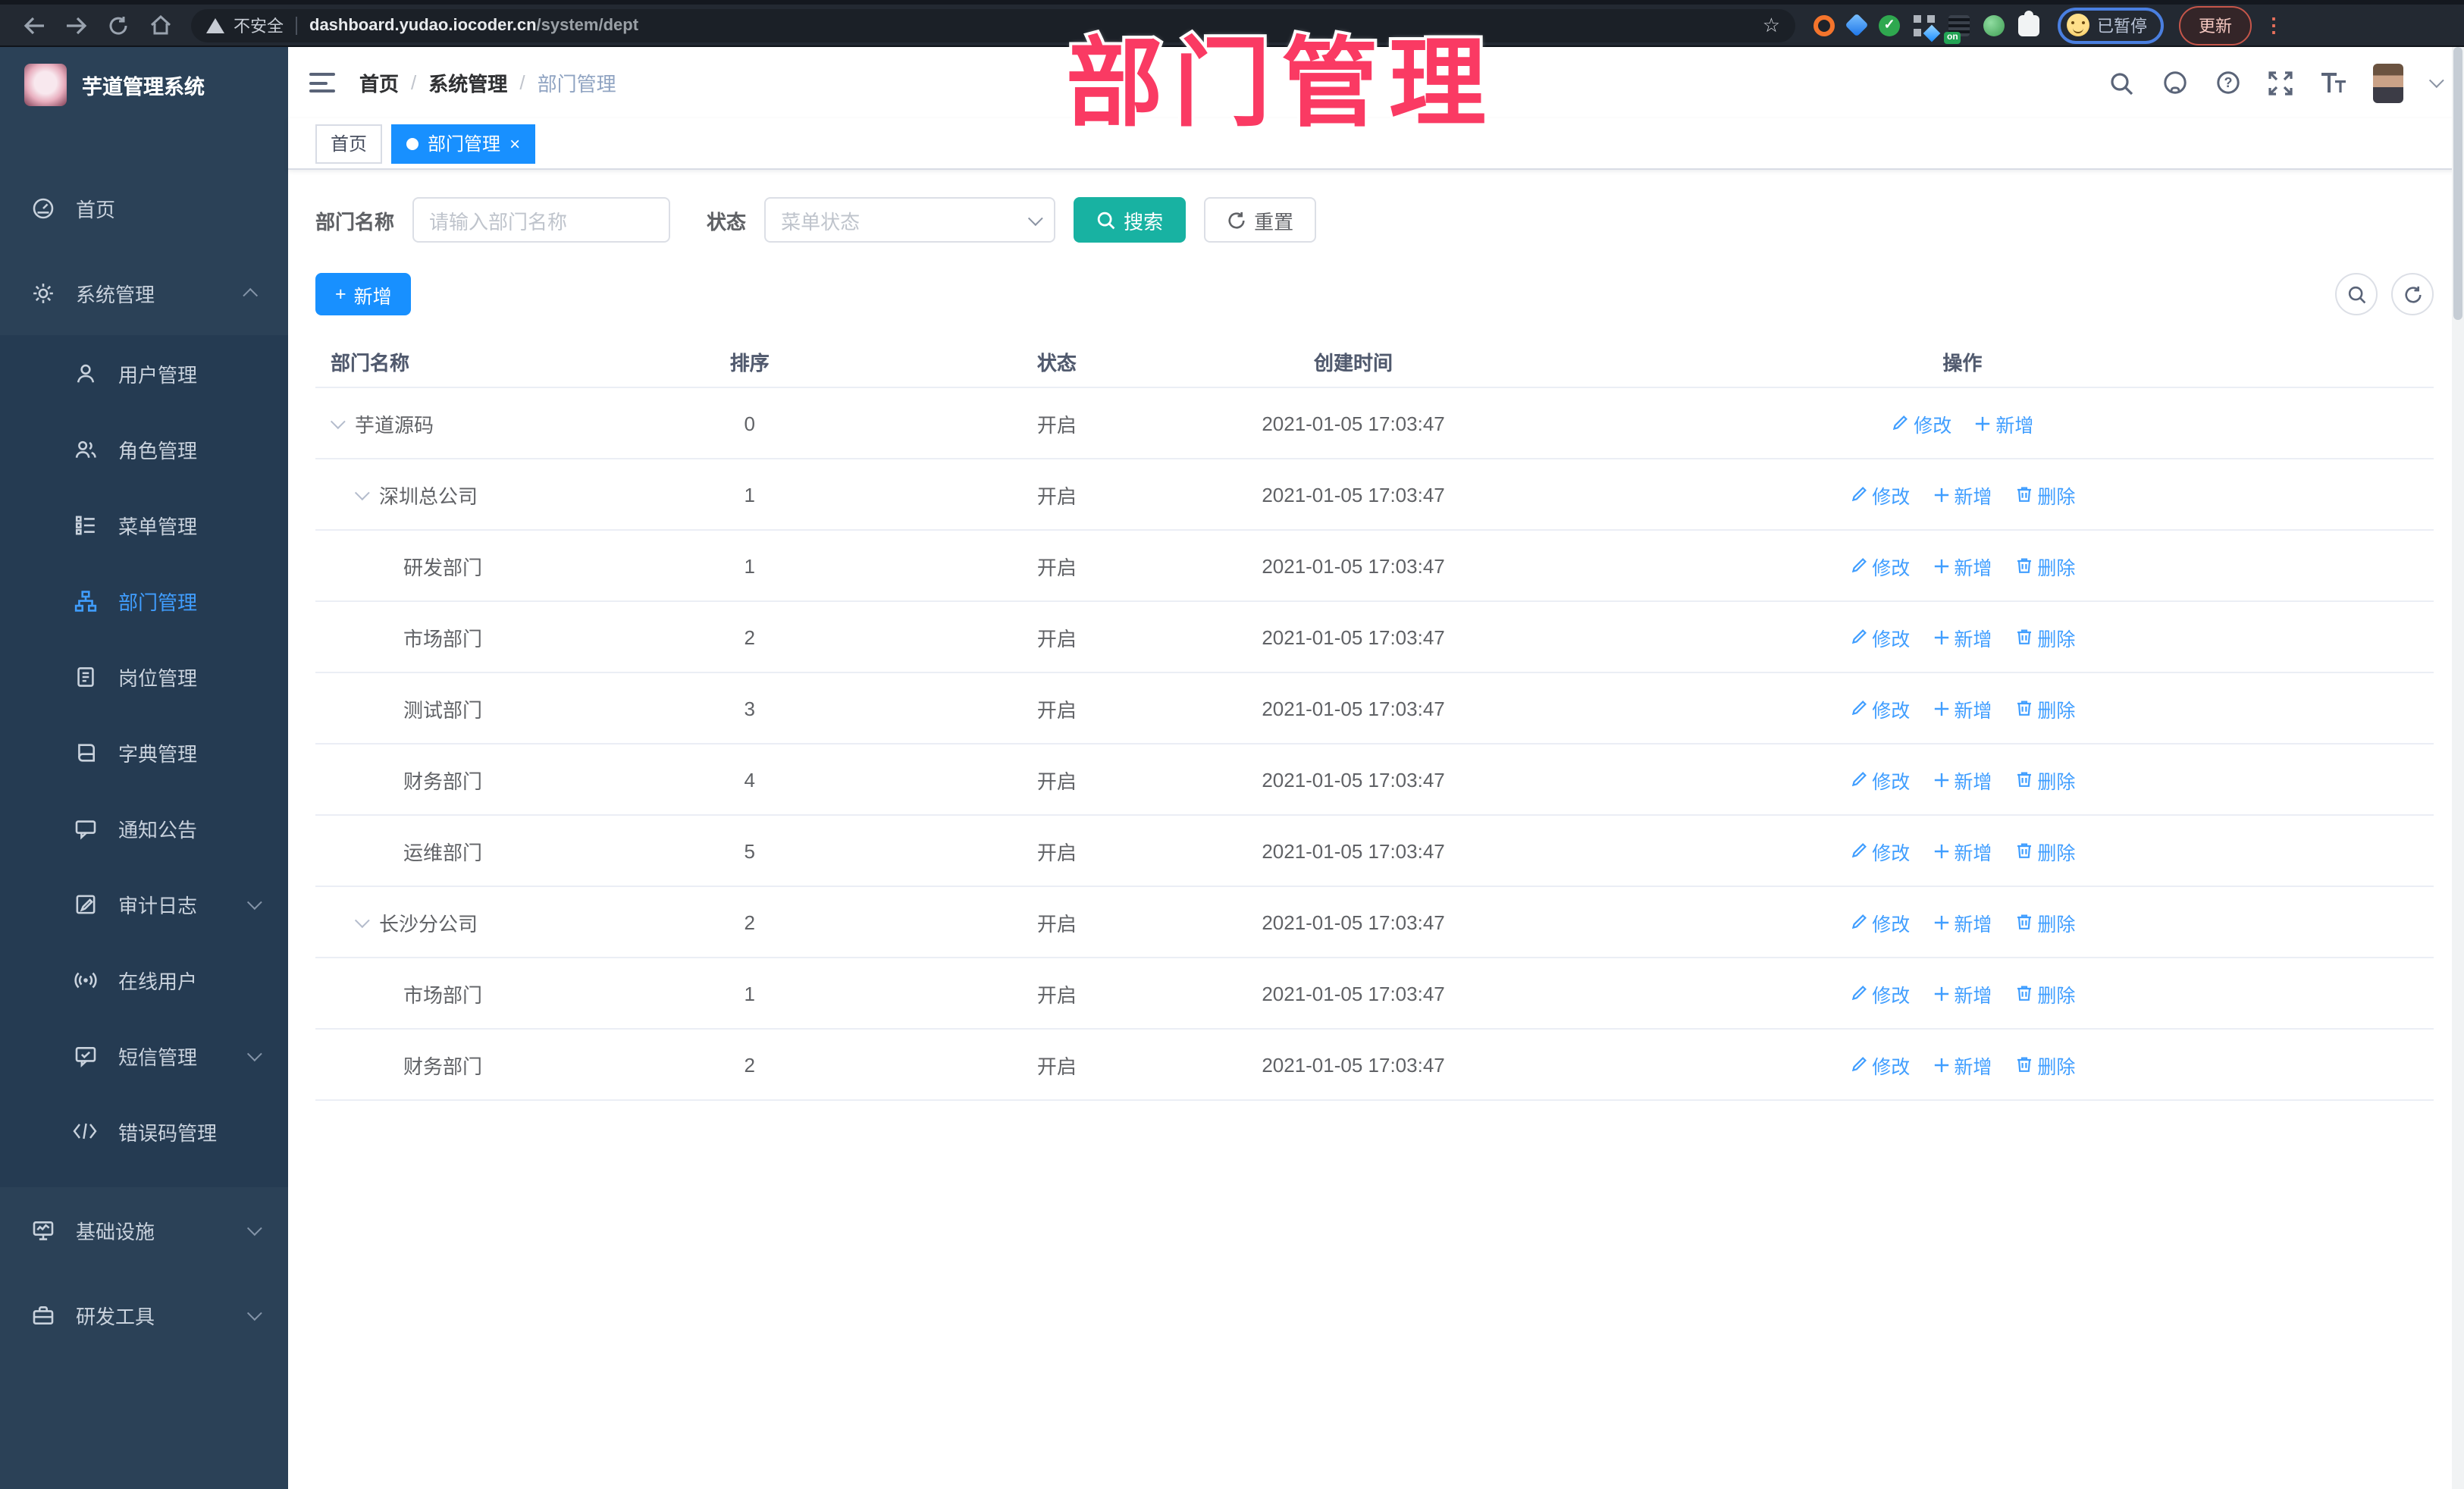 This screenshot has height=1489, width=2464. I want to click on sidebar-item-notice: 通知公告, so click(144, 828).